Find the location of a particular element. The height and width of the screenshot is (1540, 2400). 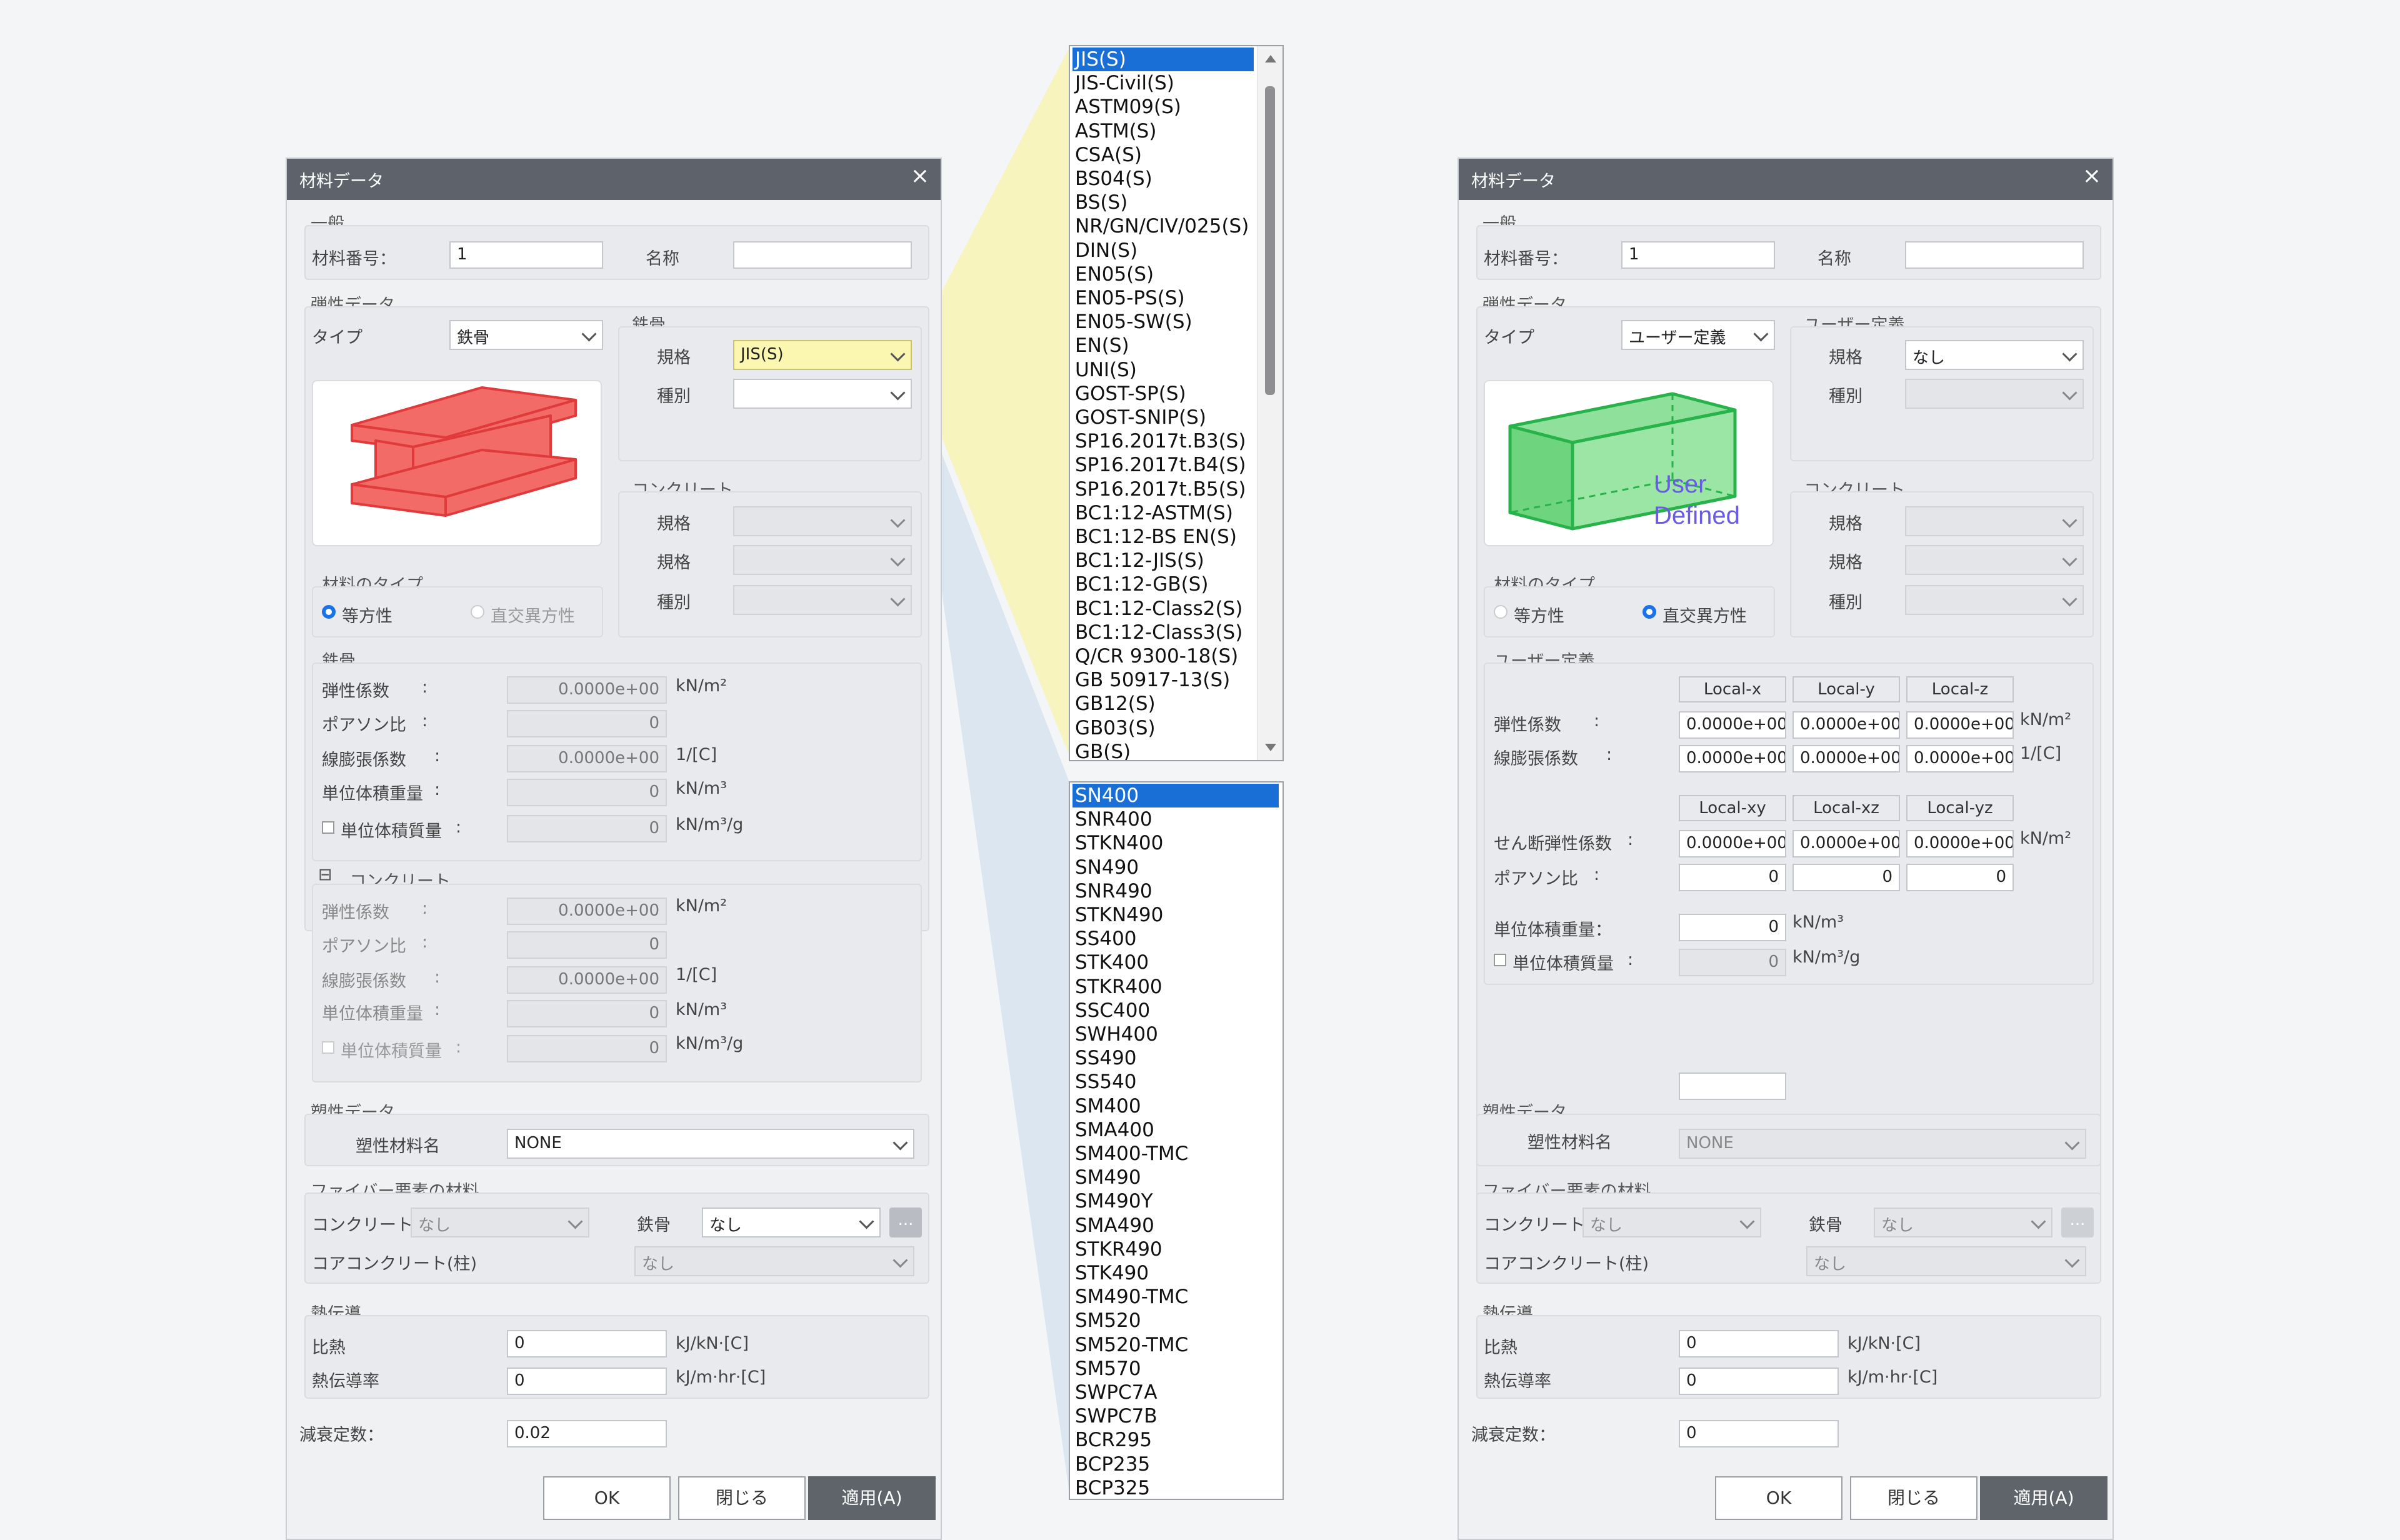

list-item: BC1:12-ASTM(S) is located at coordinates (1163, 513).